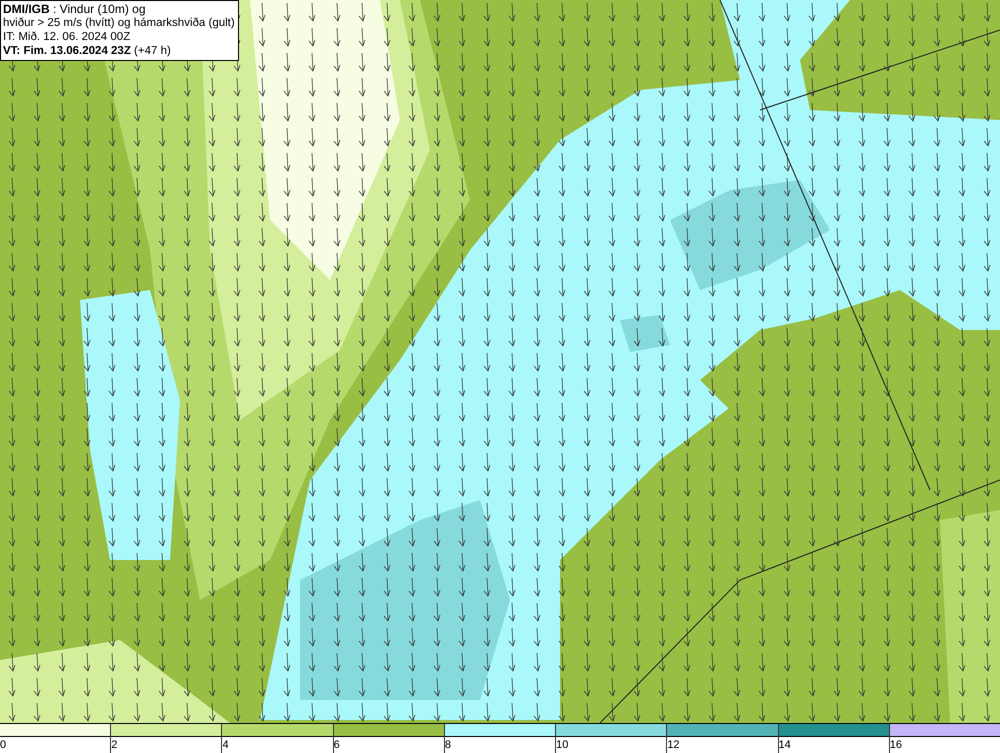 This screenshot has height=753, width=1000. I want to click on scale-label: 2, so click(114, 745).